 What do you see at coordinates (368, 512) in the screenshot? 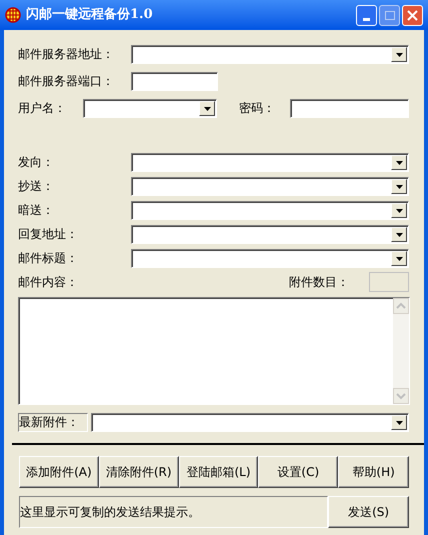
I see `action-button: 发送(S)` at bounding box center [368, 512].